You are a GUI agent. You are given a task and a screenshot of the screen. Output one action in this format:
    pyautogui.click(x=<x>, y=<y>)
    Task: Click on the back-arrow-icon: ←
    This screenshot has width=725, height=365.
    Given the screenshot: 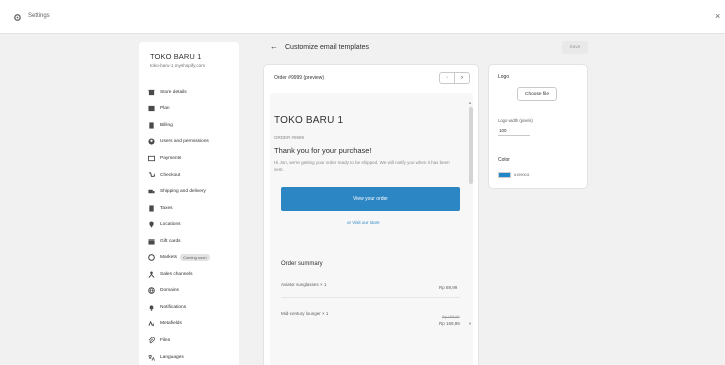 What is the action you would take?
    pyautogui.click(x=274, y=47)
    